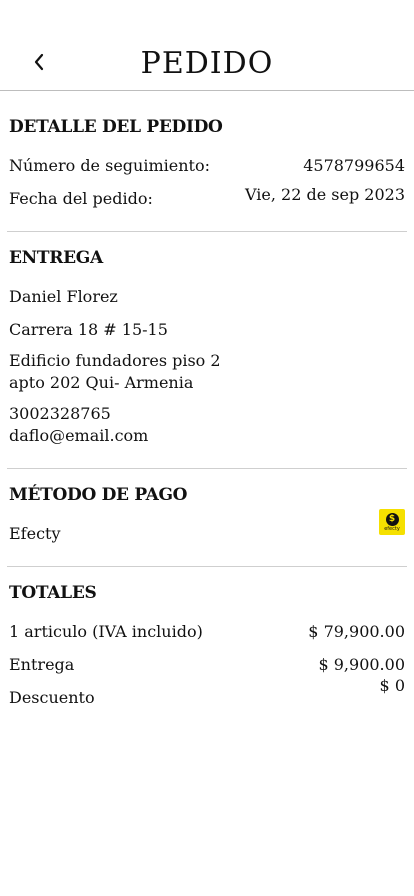  Describe the element at coordinates (101, 382) in the screenshot. I see `address-line-3: apto 202 Qui- Armenia` at that location.